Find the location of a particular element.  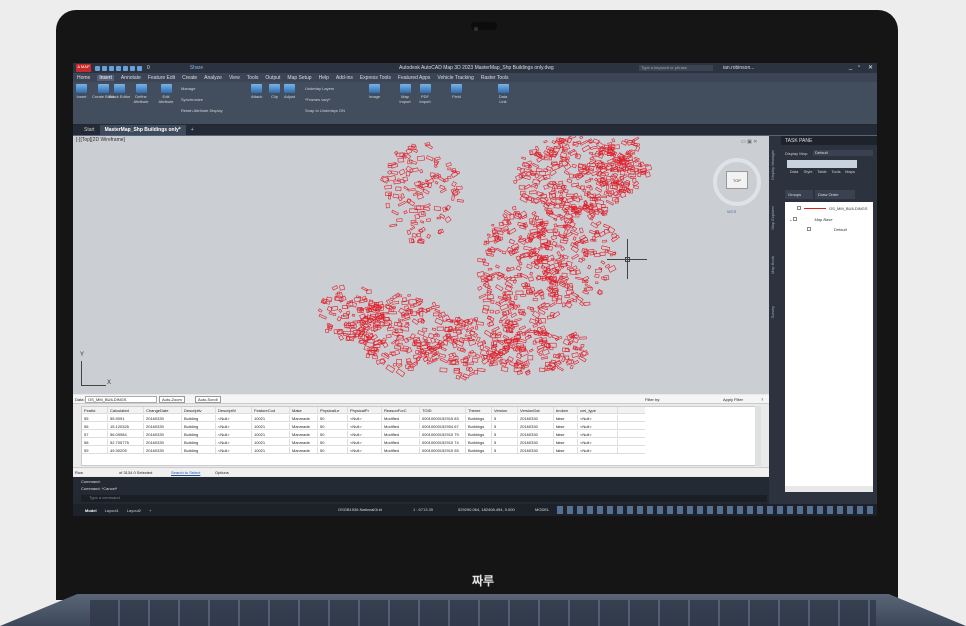

field-button: Field is located at coordinates (456, 91).